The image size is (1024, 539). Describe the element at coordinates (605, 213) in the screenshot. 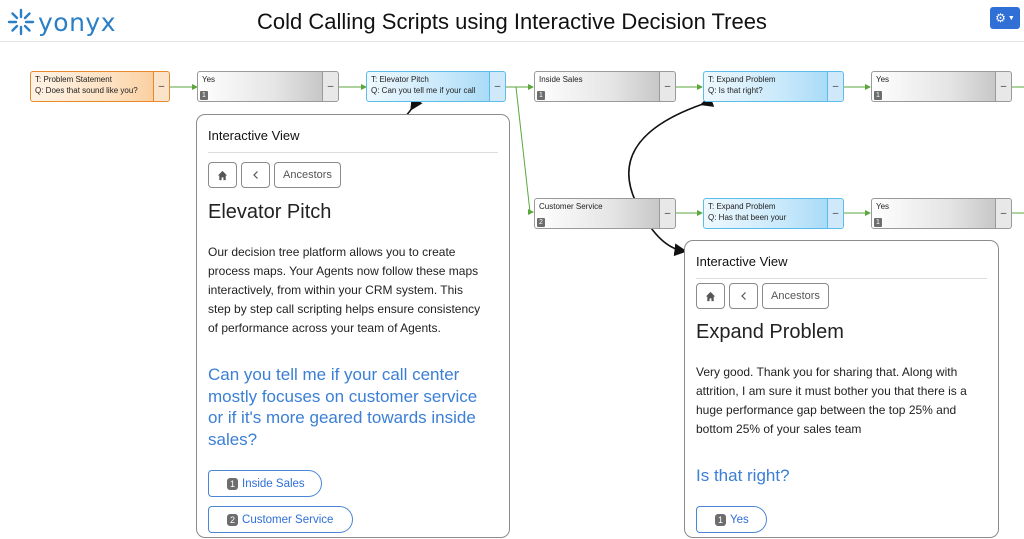

I see `tree-node-customer-service: Customer Service 2 –` at that location.